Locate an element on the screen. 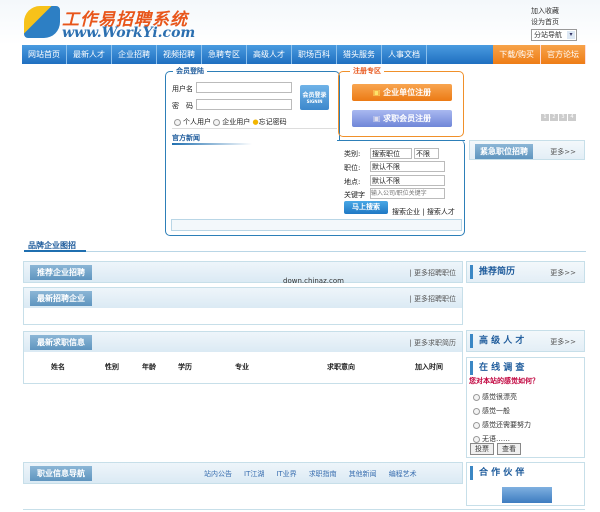 This screenshot has width=600, height=512. login-button-sub: SIGNIN is located at coordinates (314, 101).